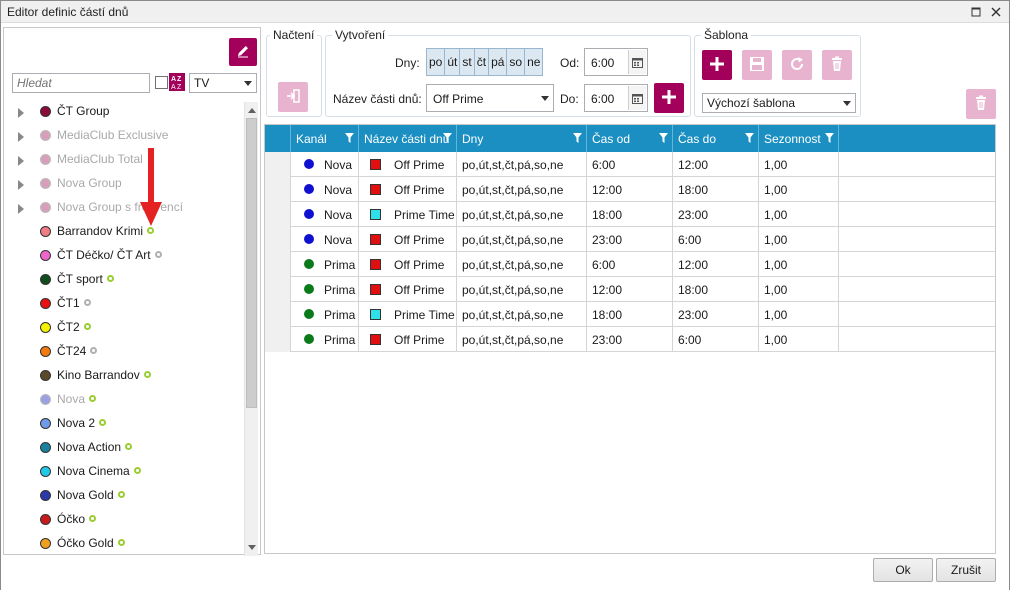 The image size is (1010, 590). What do you see at coordinates (611, 139) in the screenshot?
I see `column-header-label: Čas od` at bounding box center [611, 139].